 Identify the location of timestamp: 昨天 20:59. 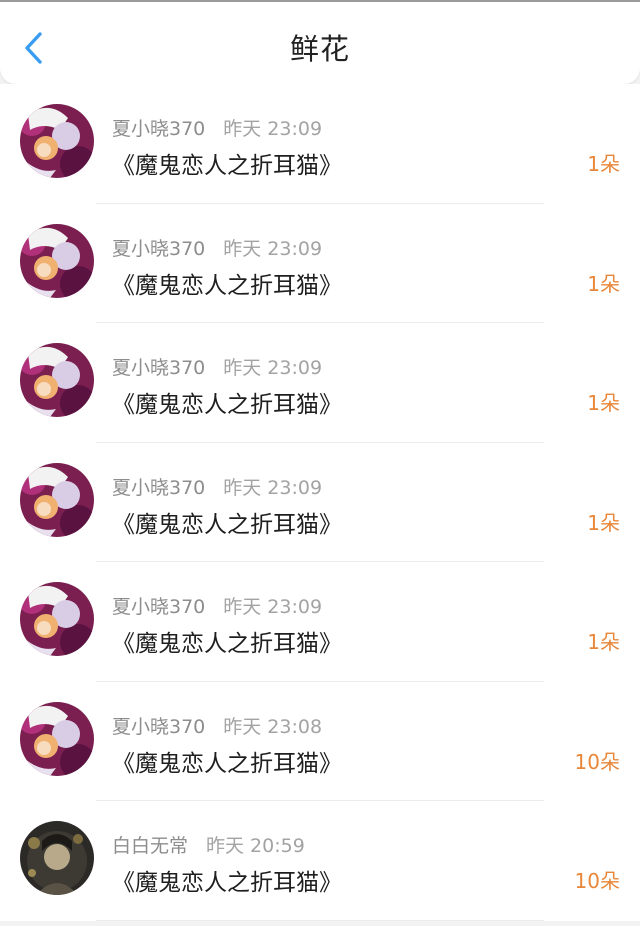
(255, 846).